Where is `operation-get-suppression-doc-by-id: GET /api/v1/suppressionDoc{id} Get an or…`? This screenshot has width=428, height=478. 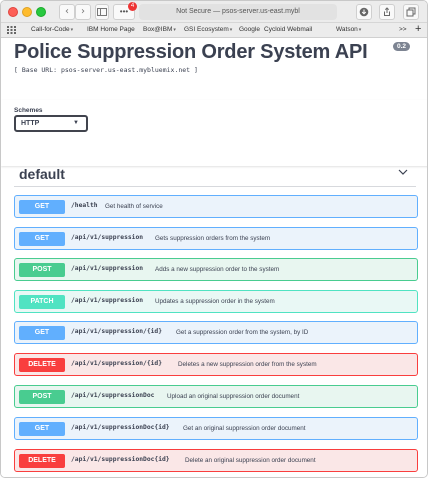
operation-get-suppression-doc-by-id: GET /api/v1/suppressionDoc{id} Get an or… is located at coordinates (216, 428).